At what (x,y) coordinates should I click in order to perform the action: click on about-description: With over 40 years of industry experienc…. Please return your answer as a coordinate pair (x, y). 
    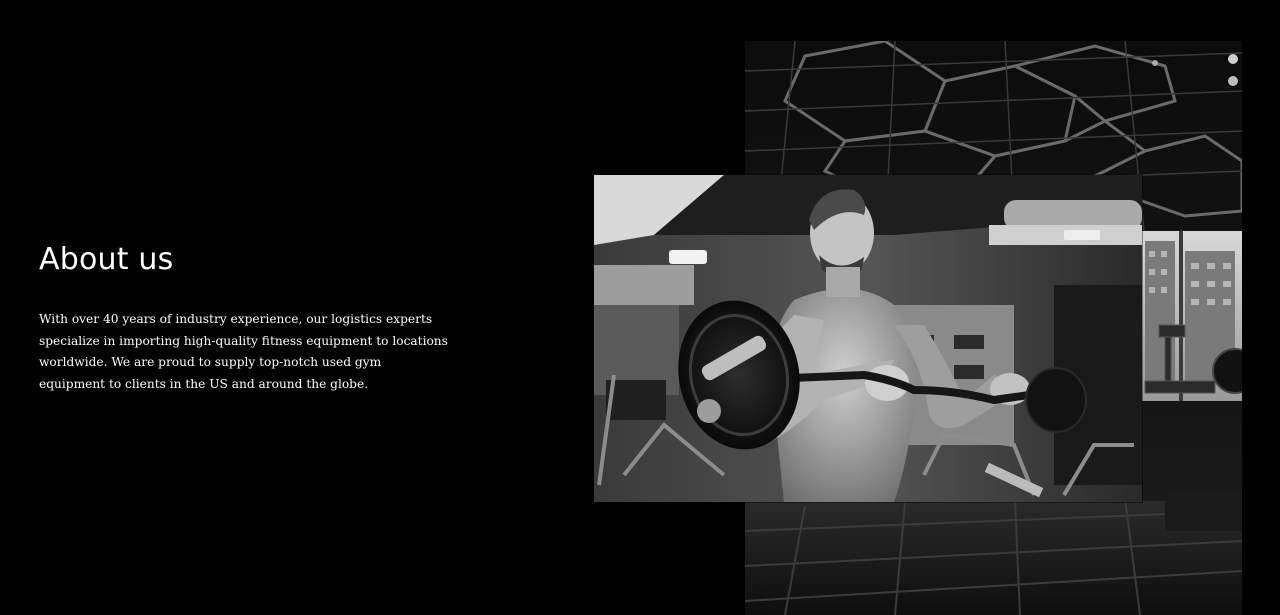
    Looking at the image, I should click on (243, 351).